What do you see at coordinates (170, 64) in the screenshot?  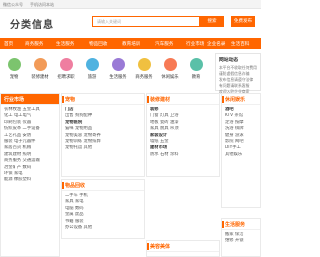 I see `music-icon` at bounding box center [170, 64].